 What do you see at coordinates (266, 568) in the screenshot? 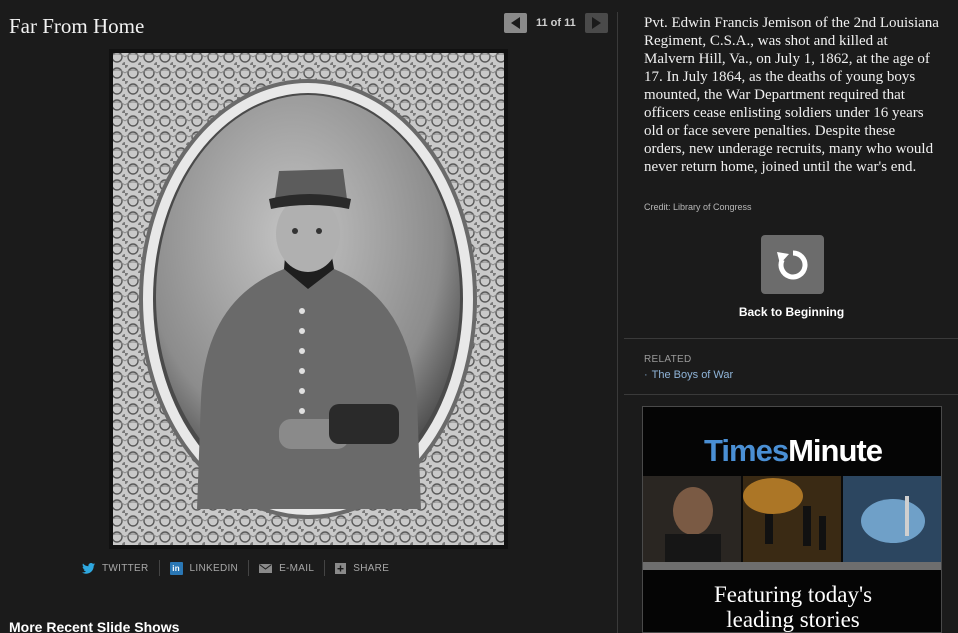
I see `envelope-icon` at bounding box center [266, 568].